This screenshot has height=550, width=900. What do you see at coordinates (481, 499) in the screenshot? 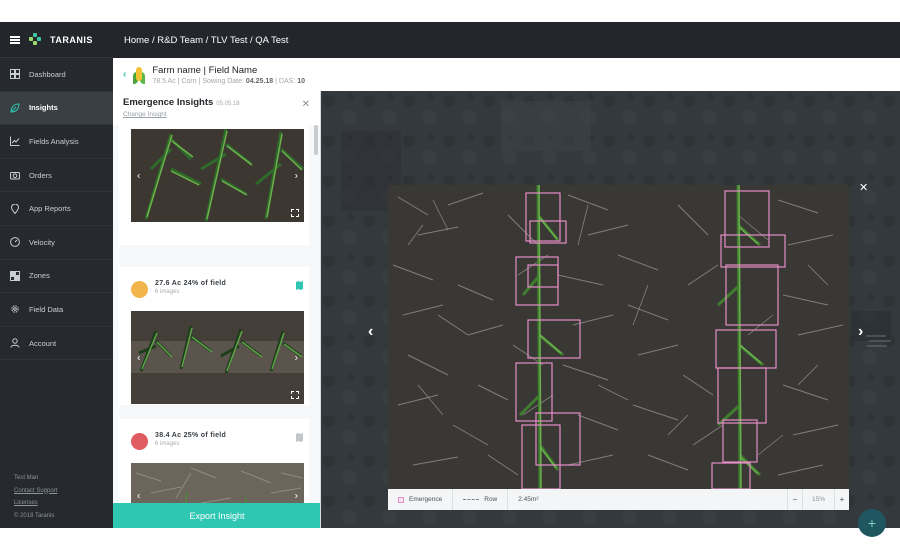
I see `legend-row: Row` at bounding box center [481, 499].